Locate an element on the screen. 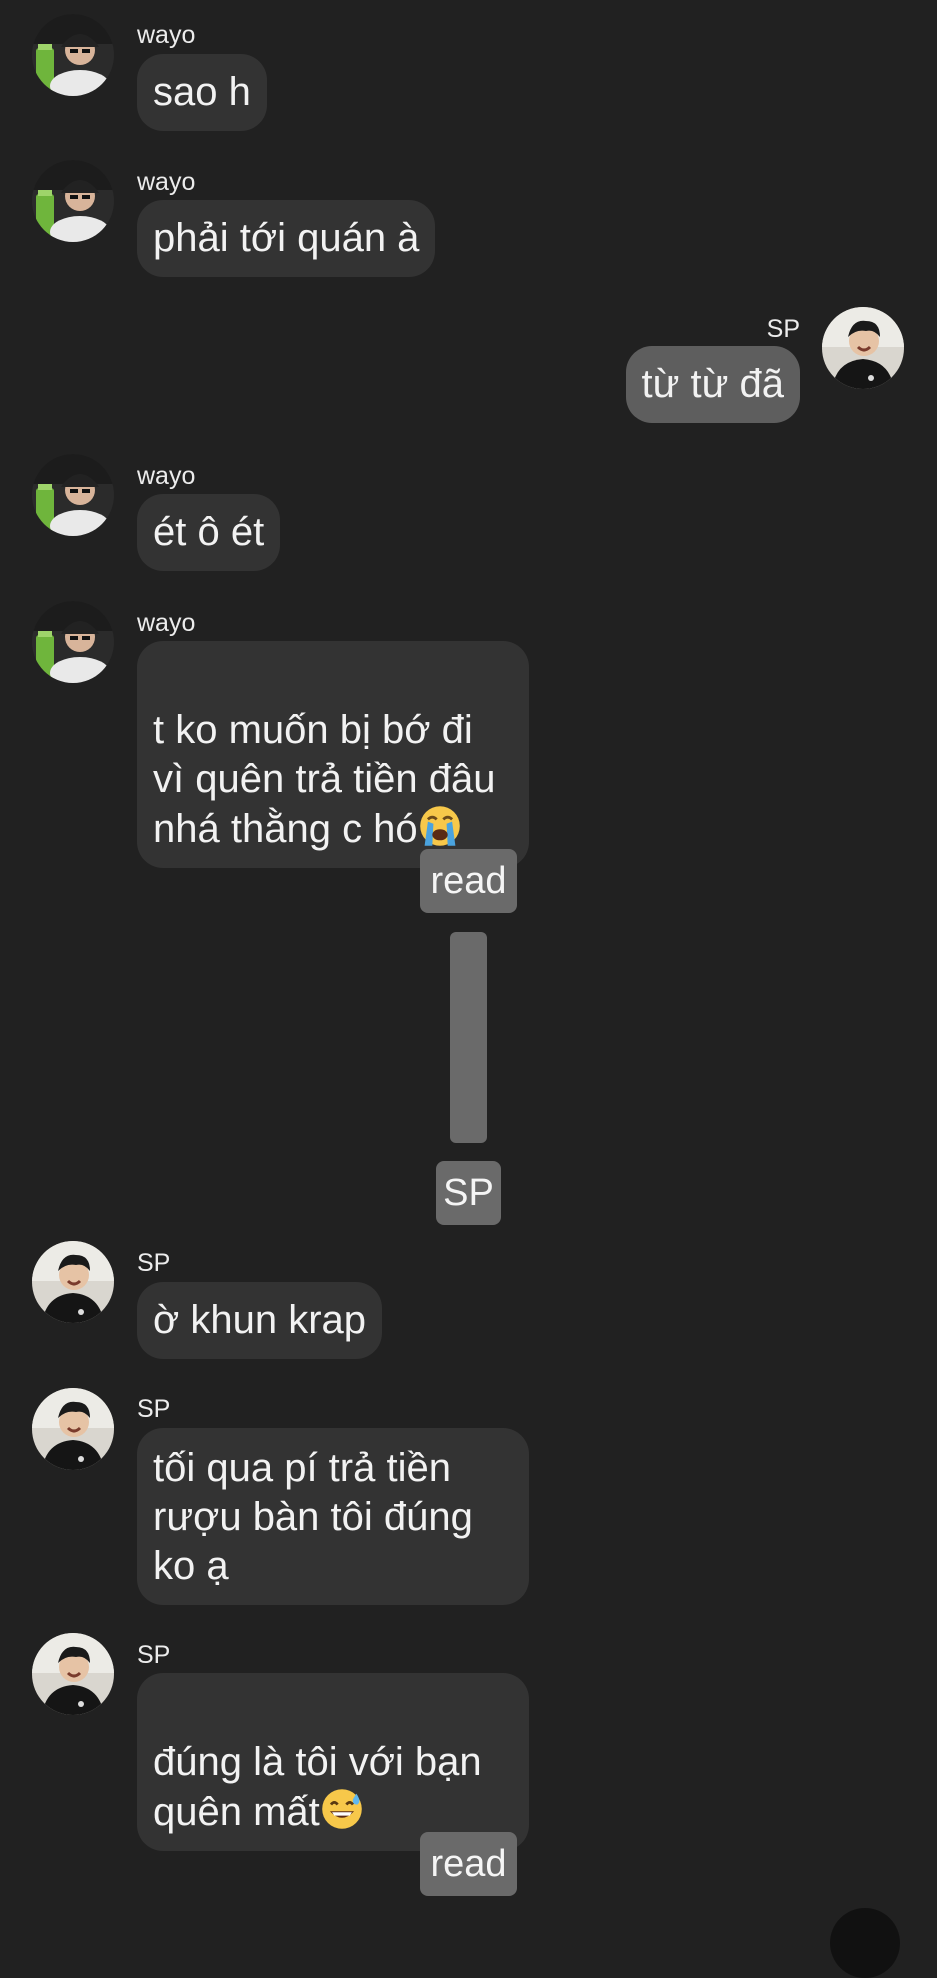 The height and width of the screenshot is (1978, 937). message-bubble: sao h is located at coordinates (202, 92).